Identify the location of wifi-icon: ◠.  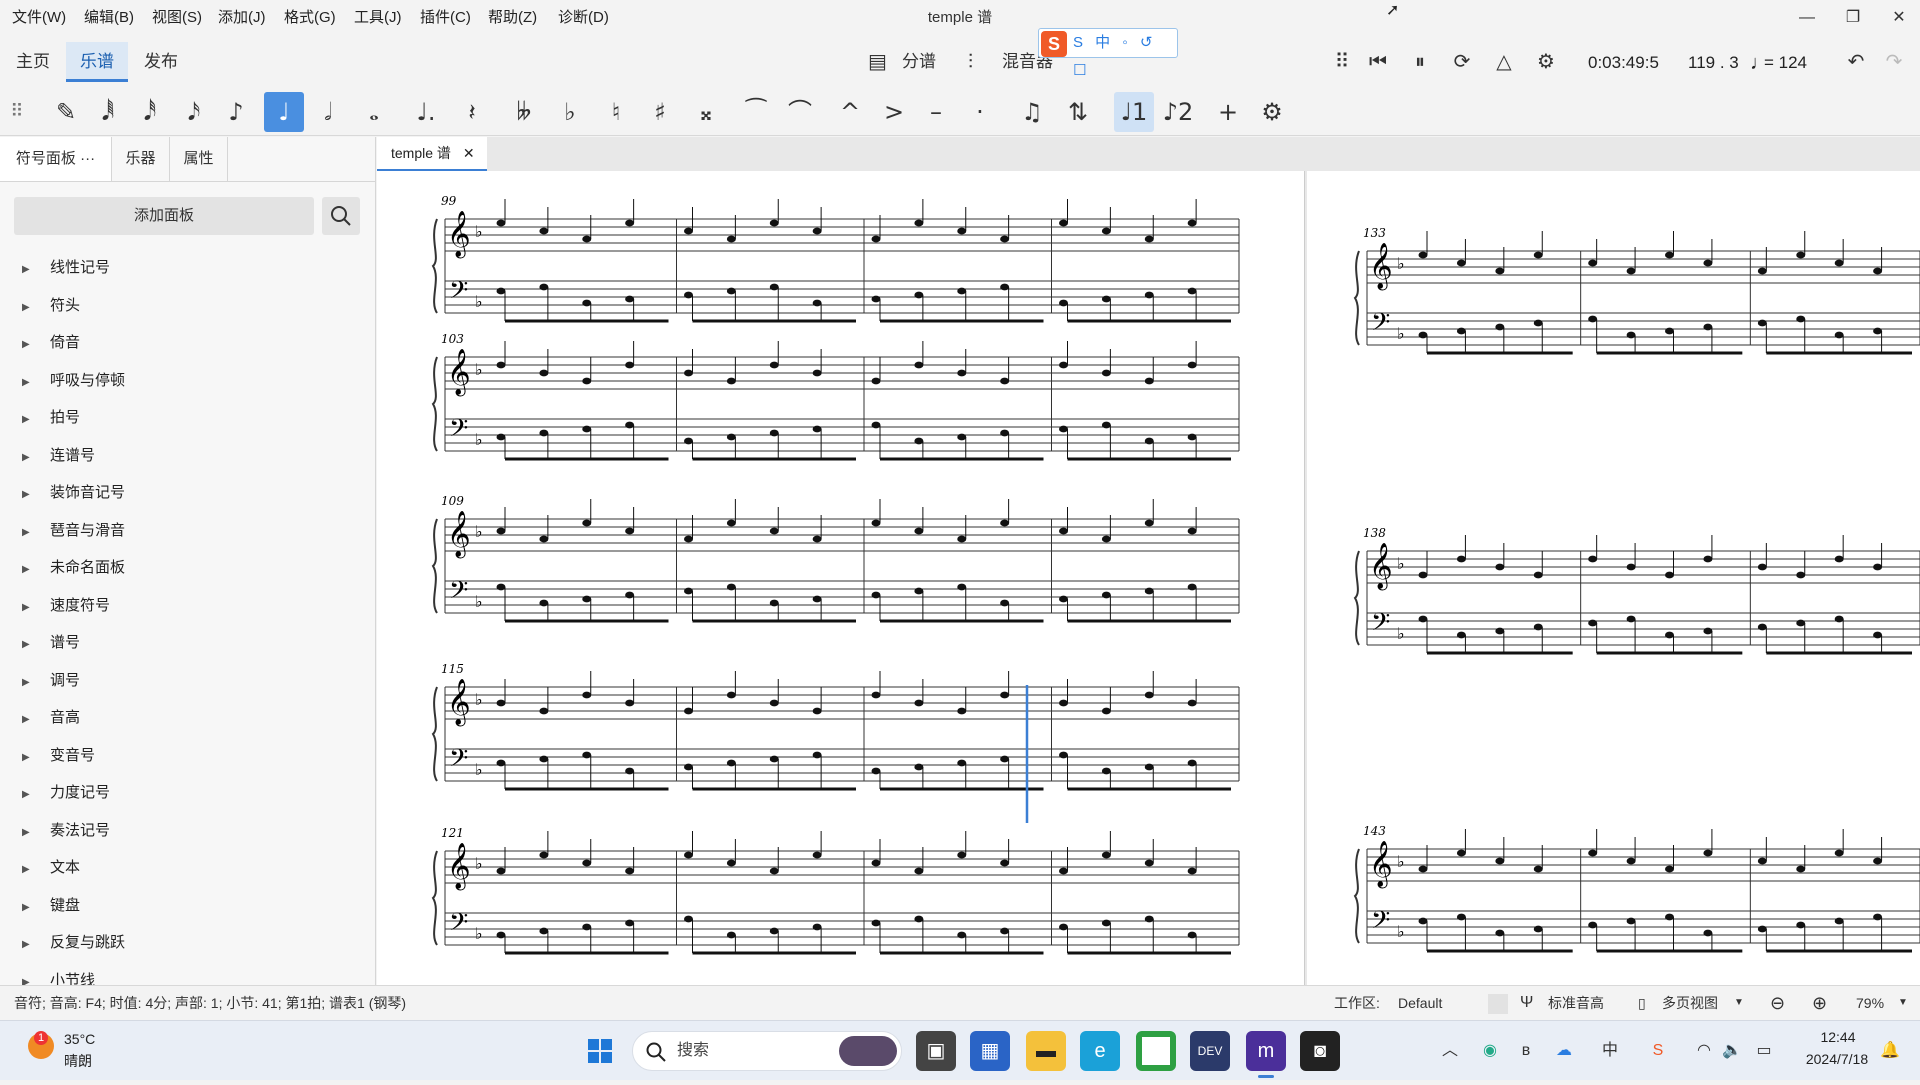
(1704, 1051).